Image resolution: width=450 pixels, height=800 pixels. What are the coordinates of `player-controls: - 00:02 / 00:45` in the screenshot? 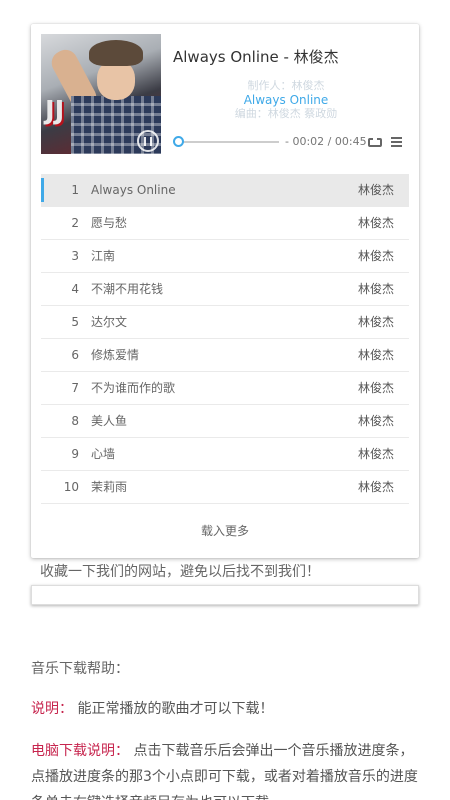 It's located at (291, 142).